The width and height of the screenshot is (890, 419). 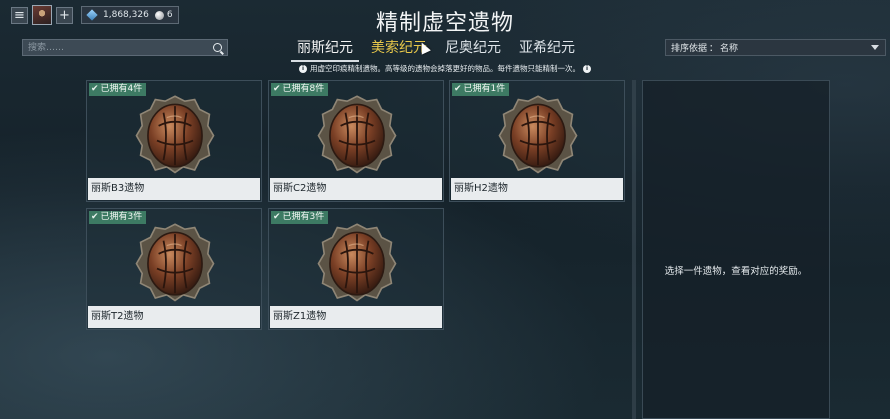 I want to click on relic-name: 丽斯H2遗物, so click(x=537, y=189).